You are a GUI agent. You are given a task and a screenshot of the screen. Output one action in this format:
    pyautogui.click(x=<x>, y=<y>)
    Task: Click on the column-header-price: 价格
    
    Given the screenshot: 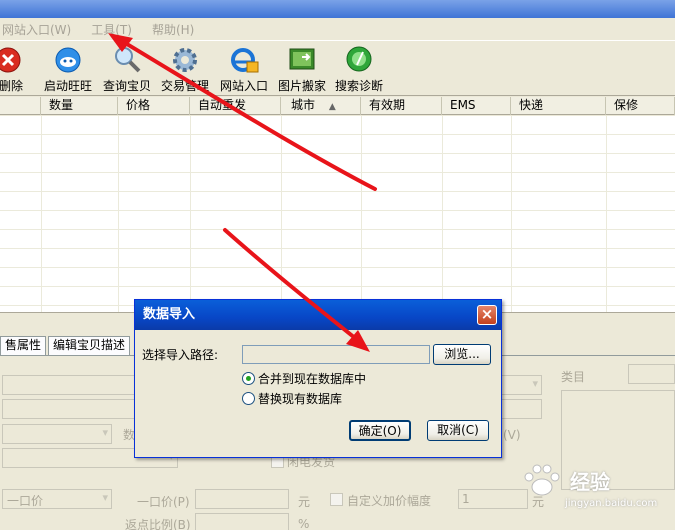 What is the action you would take?
    pyautogui.click(x=154, y=106)
    